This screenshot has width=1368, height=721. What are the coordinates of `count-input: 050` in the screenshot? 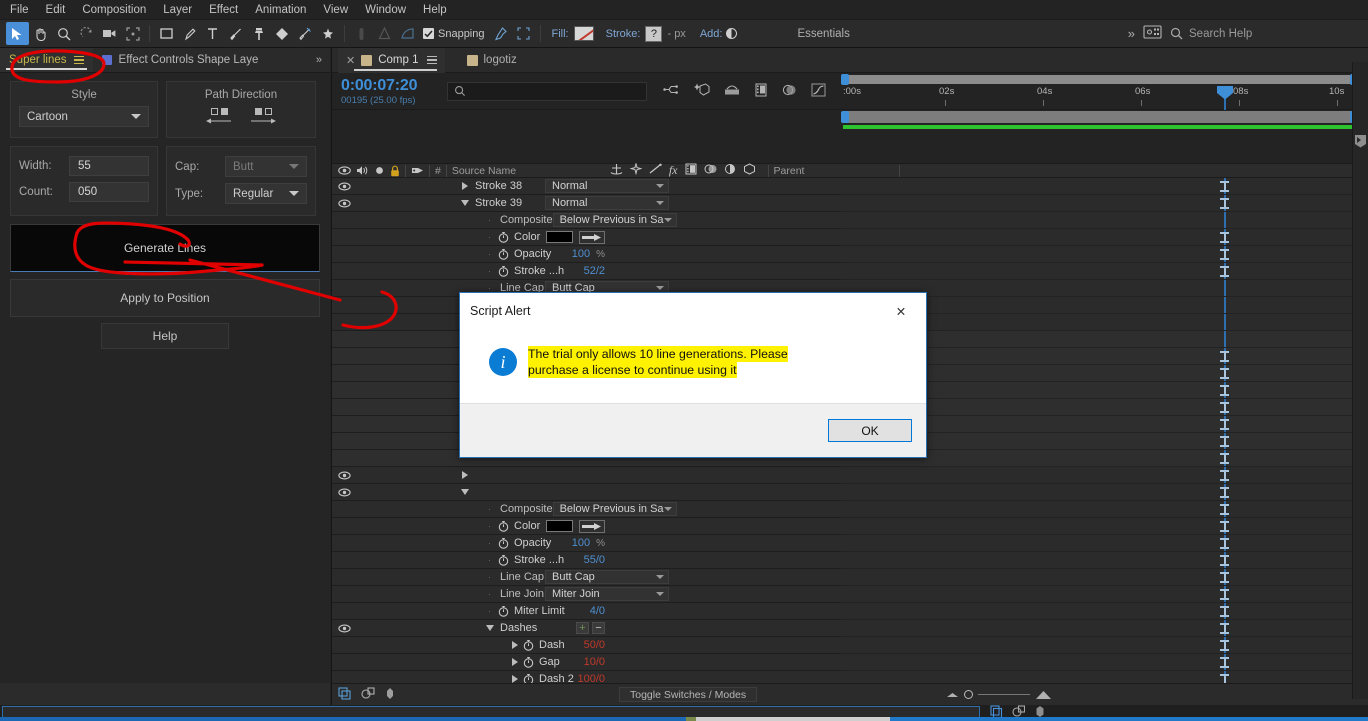 It's located at (109, 192).